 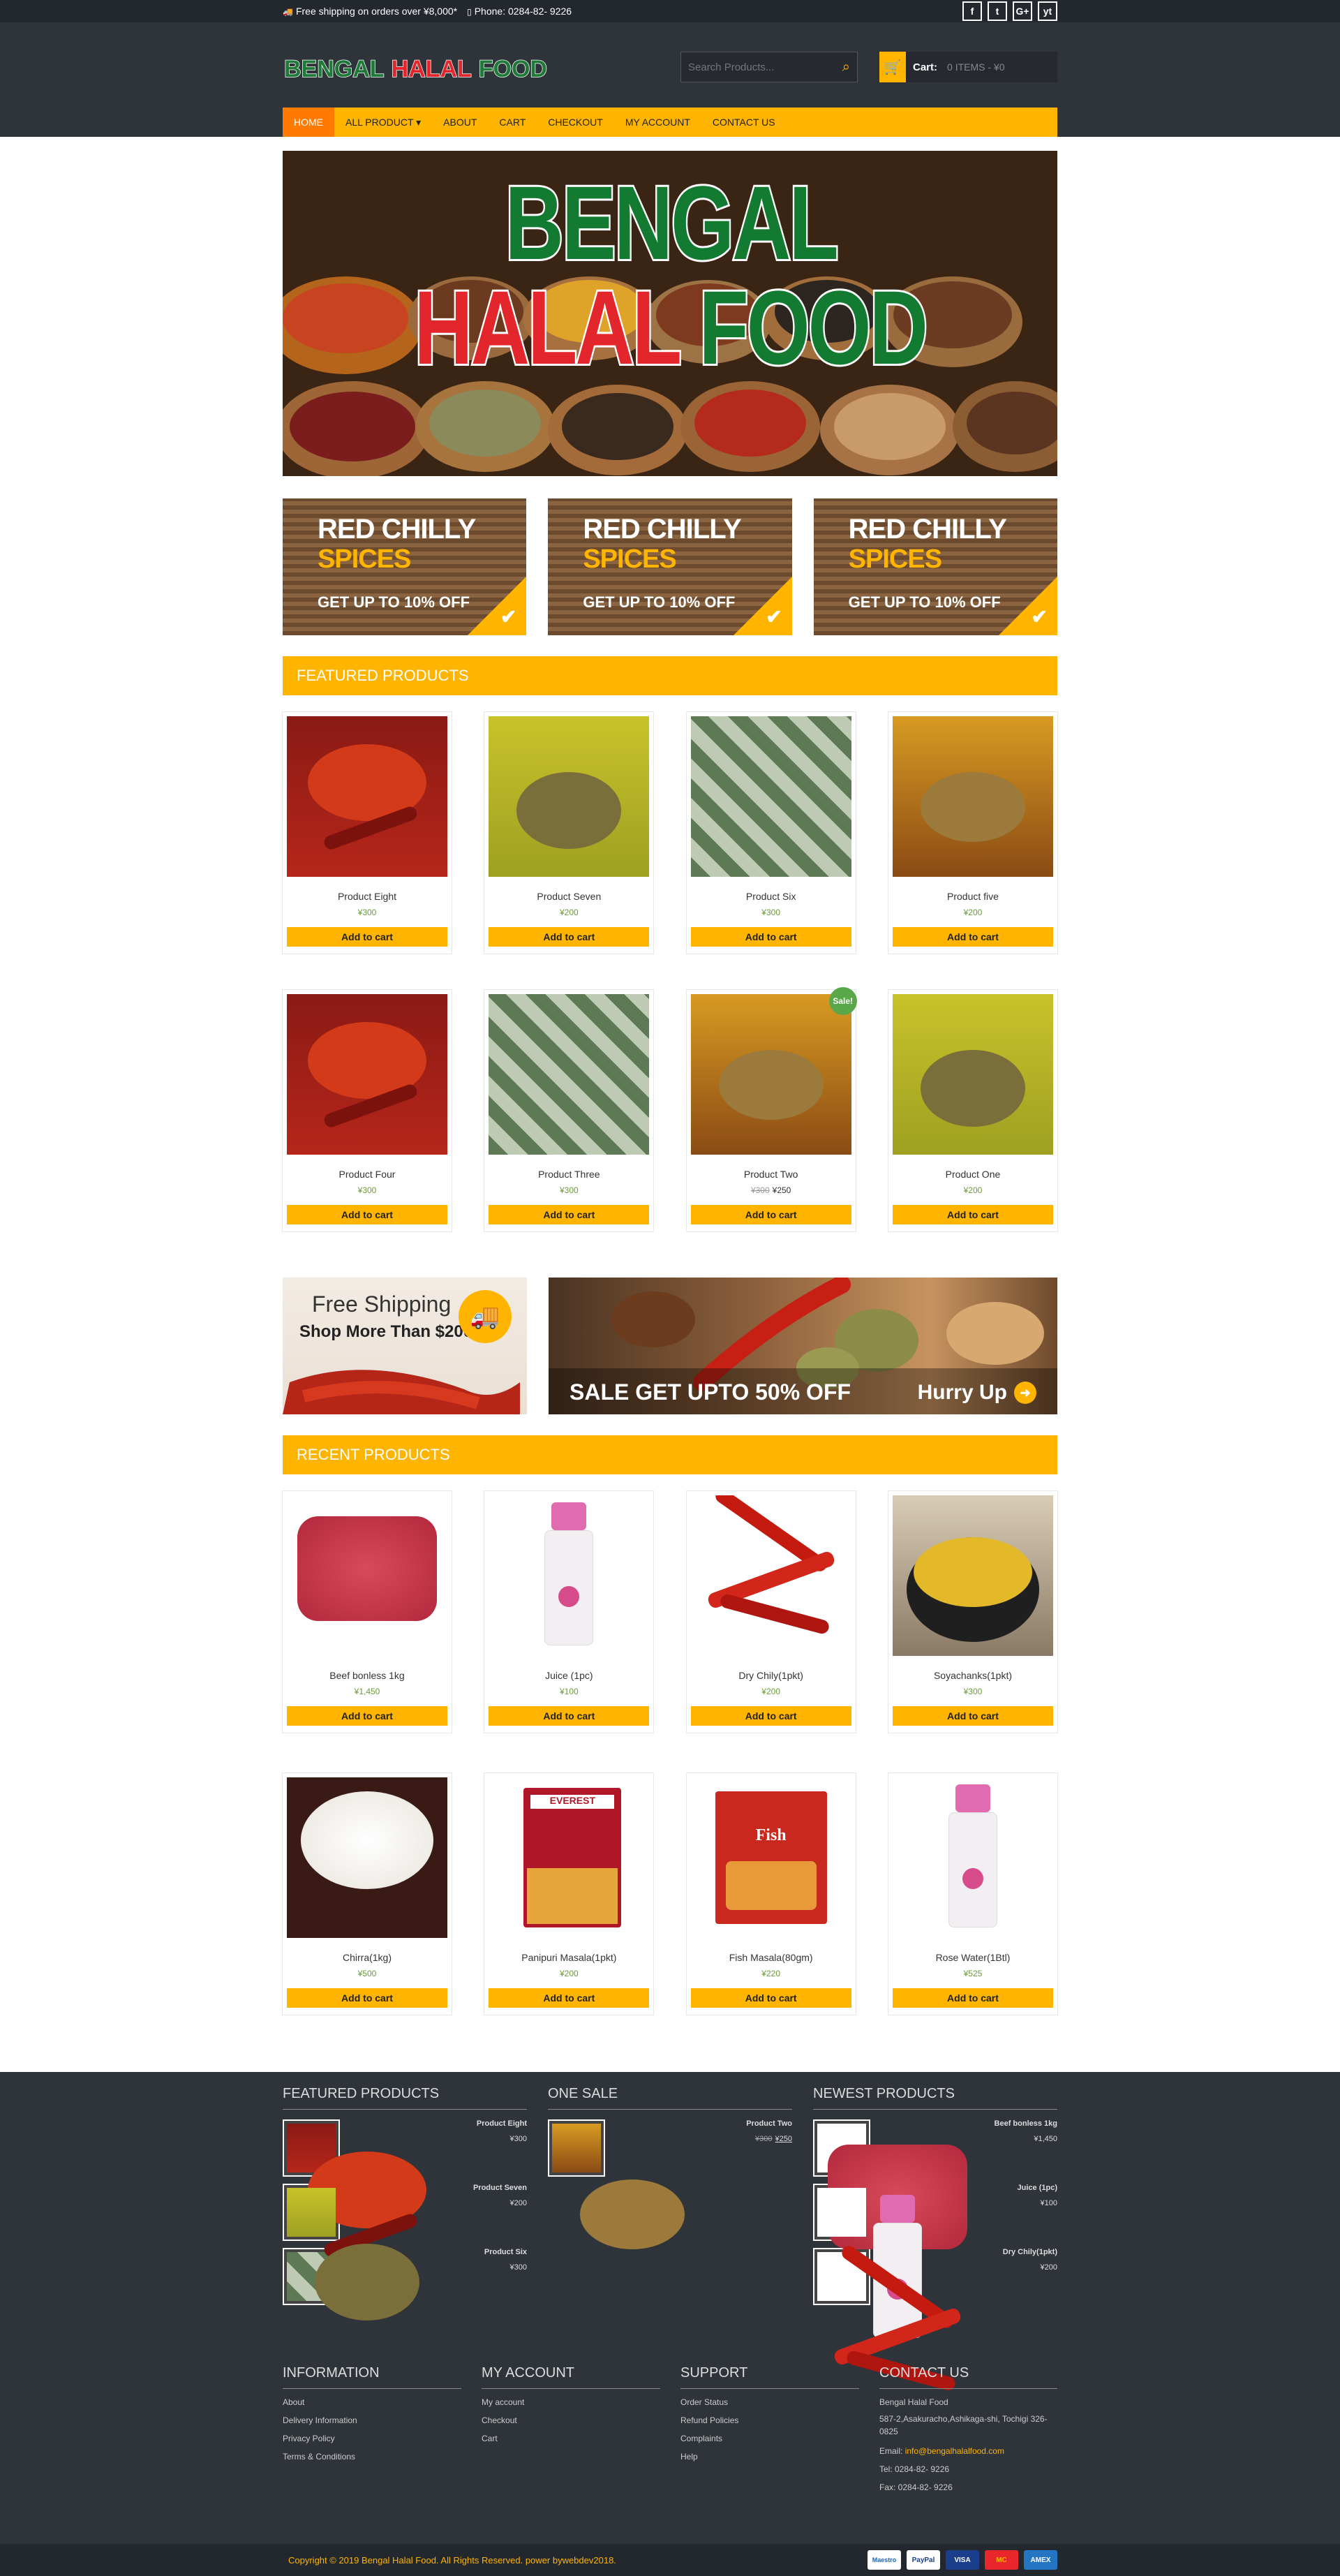 What do you see at coordinates (973, 1675) in the screenshot?
I see `product-name: Soyachanks(1pkt)` at bounding box center [973, 1675].